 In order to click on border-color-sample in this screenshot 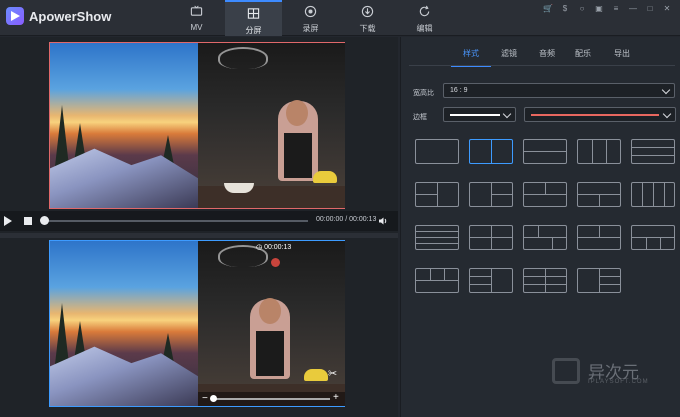, I will do `click(595, 115)`.